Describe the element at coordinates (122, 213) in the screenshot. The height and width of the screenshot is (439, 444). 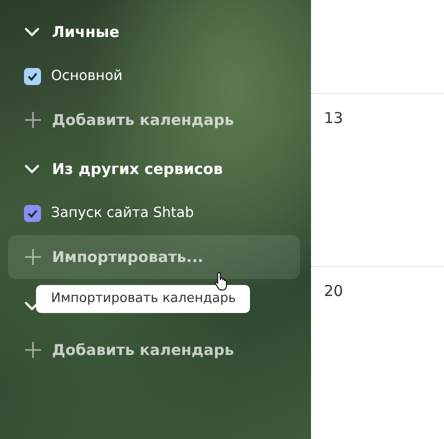
I see `calendar-name: Запуск сайта Shtab` at that location.